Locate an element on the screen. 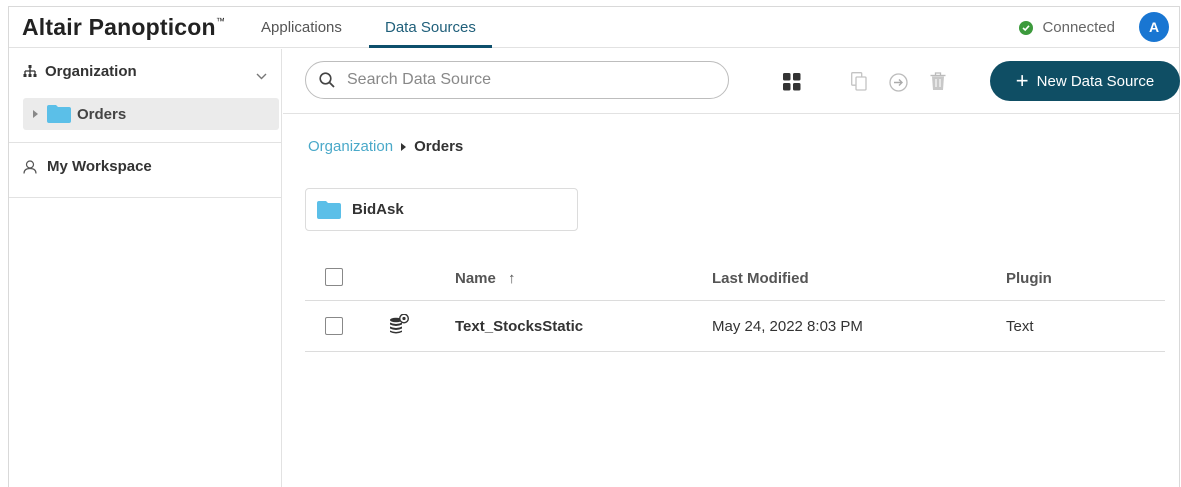  new-data-source-label: New Data Source is located at coordinates (1095, 81).